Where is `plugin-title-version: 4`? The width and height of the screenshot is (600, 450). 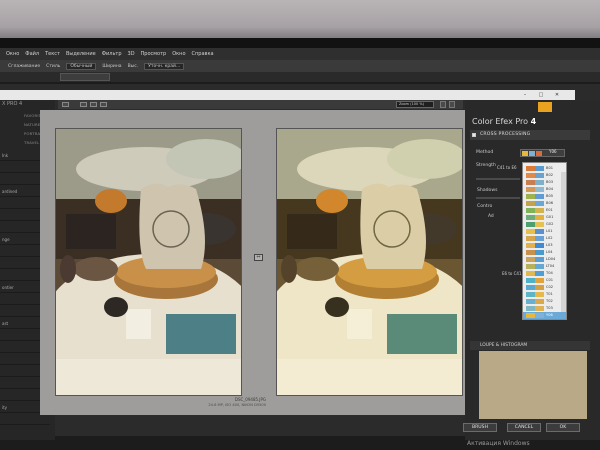
plugin-title-version: 4 is located at coordinates (533, 121).